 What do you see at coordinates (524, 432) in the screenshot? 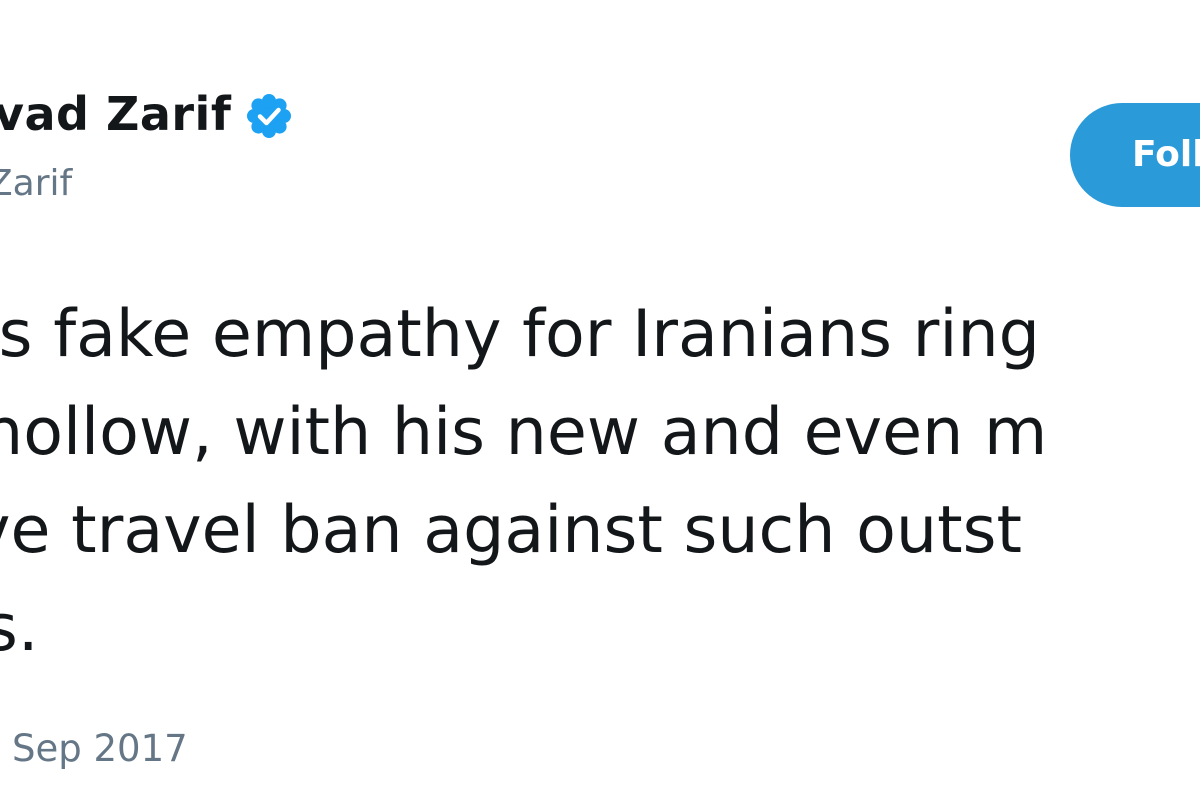
I see `tweet-text-line: hollow, with his new and even m` at bounding box center [524, 432].